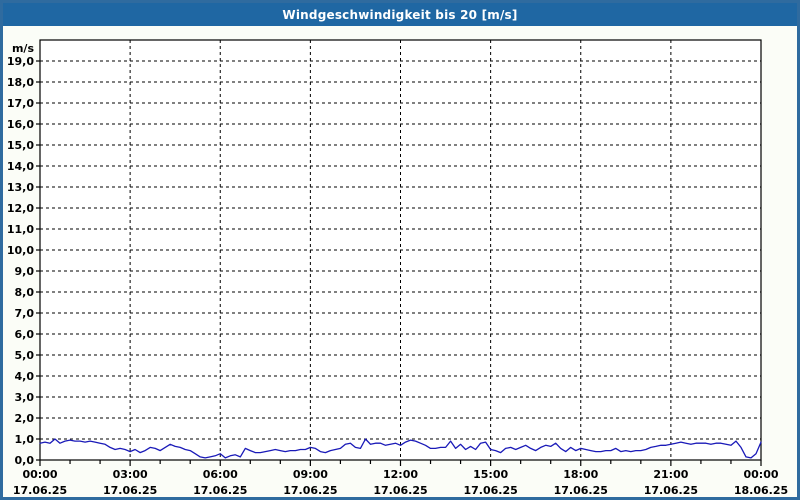 Image resolution: width=800 pixels, height=500 pixels. What do you see at coordinates (20, 82) in the screenshot?
I see `y-tick-label: 18,0` at bounding box center [20, 82].